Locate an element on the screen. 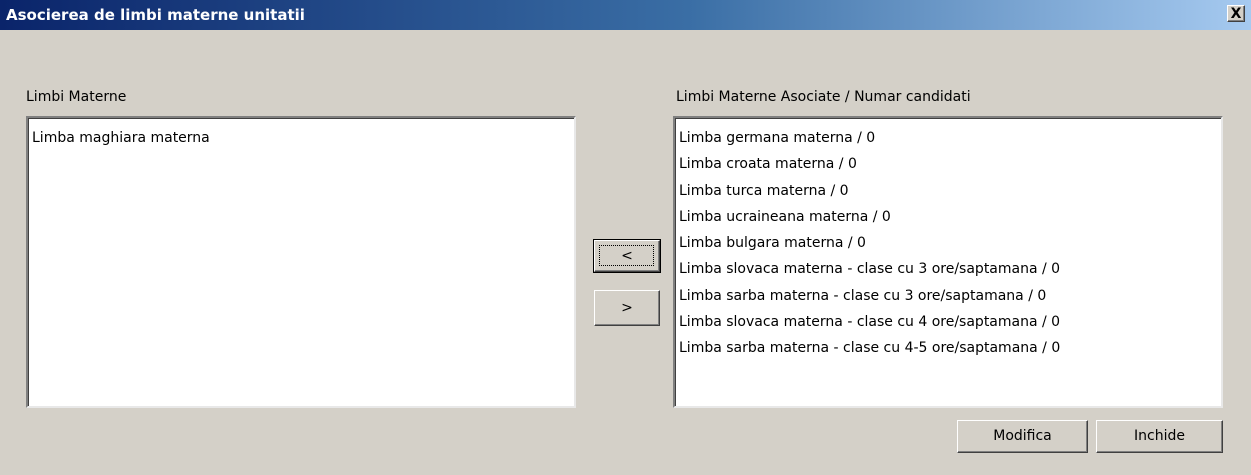 Image resolution: width=1251 pixels, height=475 pixels. list-item: Limba croata materna / 0 is located at coordinates (948, 164).